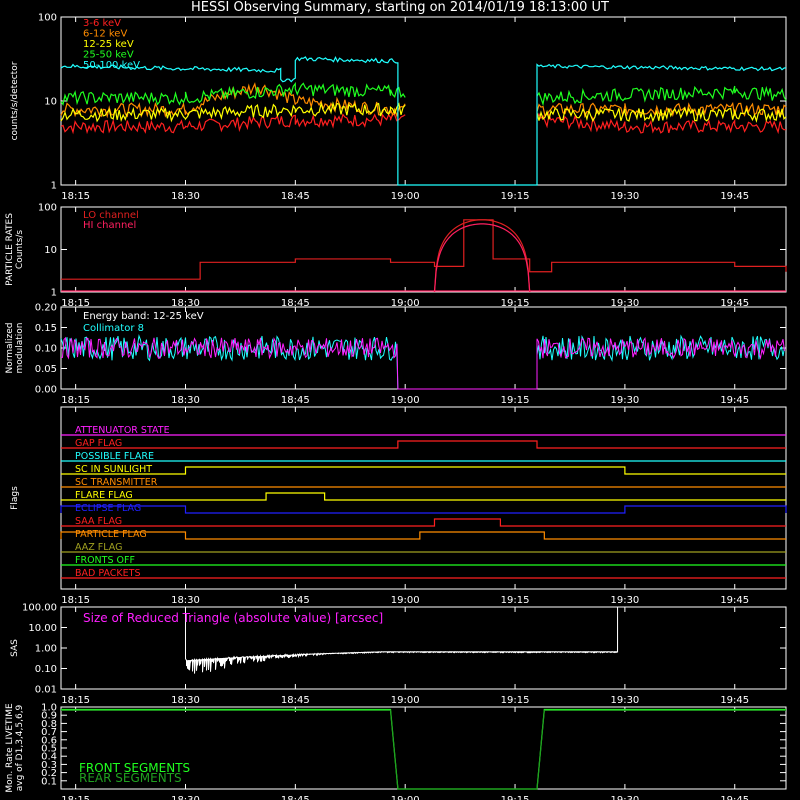  Describe the element at coordinates (108, 55) in the screenshot. I see `legend-entry: 25-50 keV` at that location.